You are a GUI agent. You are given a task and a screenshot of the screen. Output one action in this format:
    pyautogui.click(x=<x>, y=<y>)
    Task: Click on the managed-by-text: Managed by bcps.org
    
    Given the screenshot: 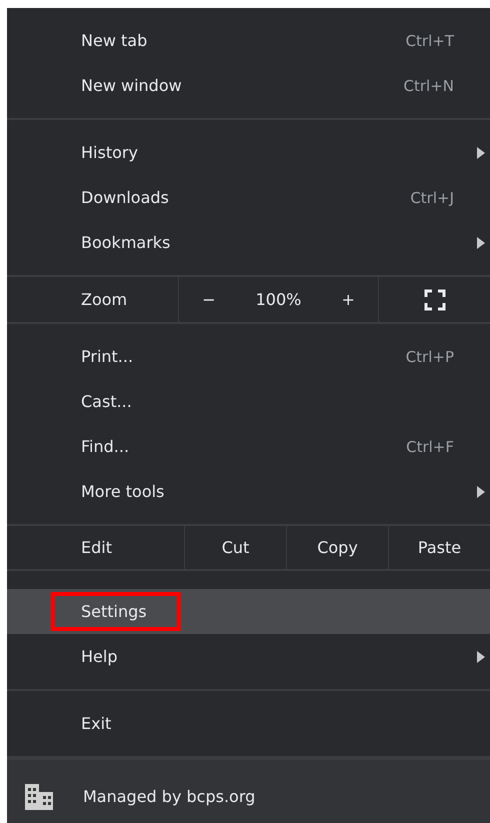 What is the action you would take?
    pyautogui.click(x=169, y=796)
    